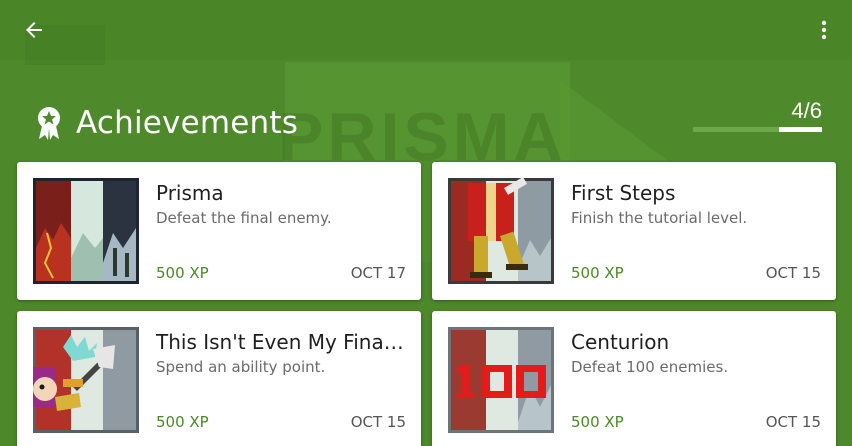 The image size is (852, 446). I want to click on achievement-progress-count: 4/6, so click(806, 110).